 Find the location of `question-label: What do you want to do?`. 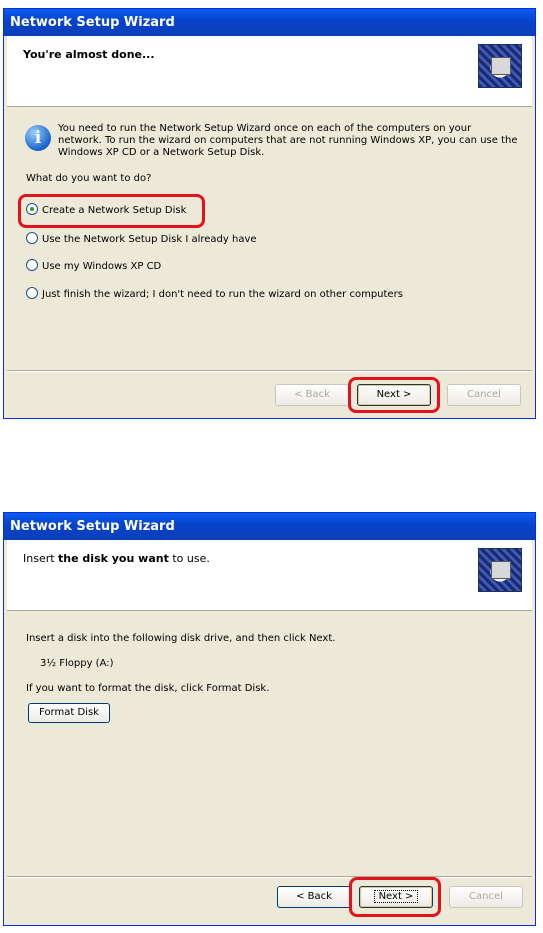

question-label: What do you want to do? is located at coordinates (89, 178).